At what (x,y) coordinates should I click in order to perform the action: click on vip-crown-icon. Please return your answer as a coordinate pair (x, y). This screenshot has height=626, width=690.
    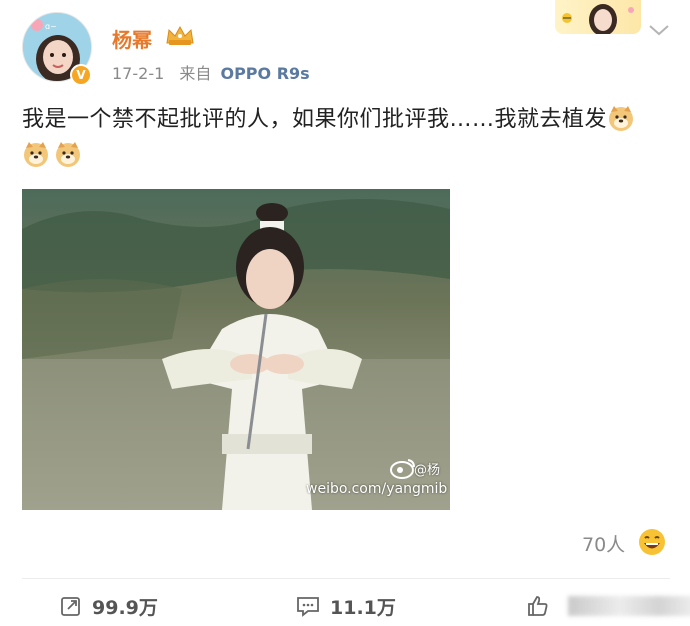
    Looking at the image, I should click on (180, 35).